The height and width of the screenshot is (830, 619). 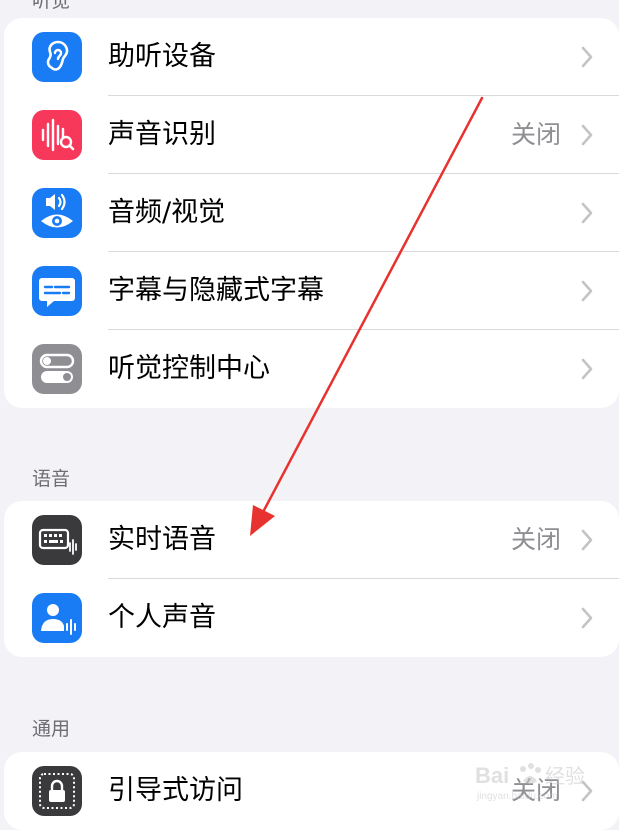 I want to click on row-label: 助听设备, so click(x=162, y=56).